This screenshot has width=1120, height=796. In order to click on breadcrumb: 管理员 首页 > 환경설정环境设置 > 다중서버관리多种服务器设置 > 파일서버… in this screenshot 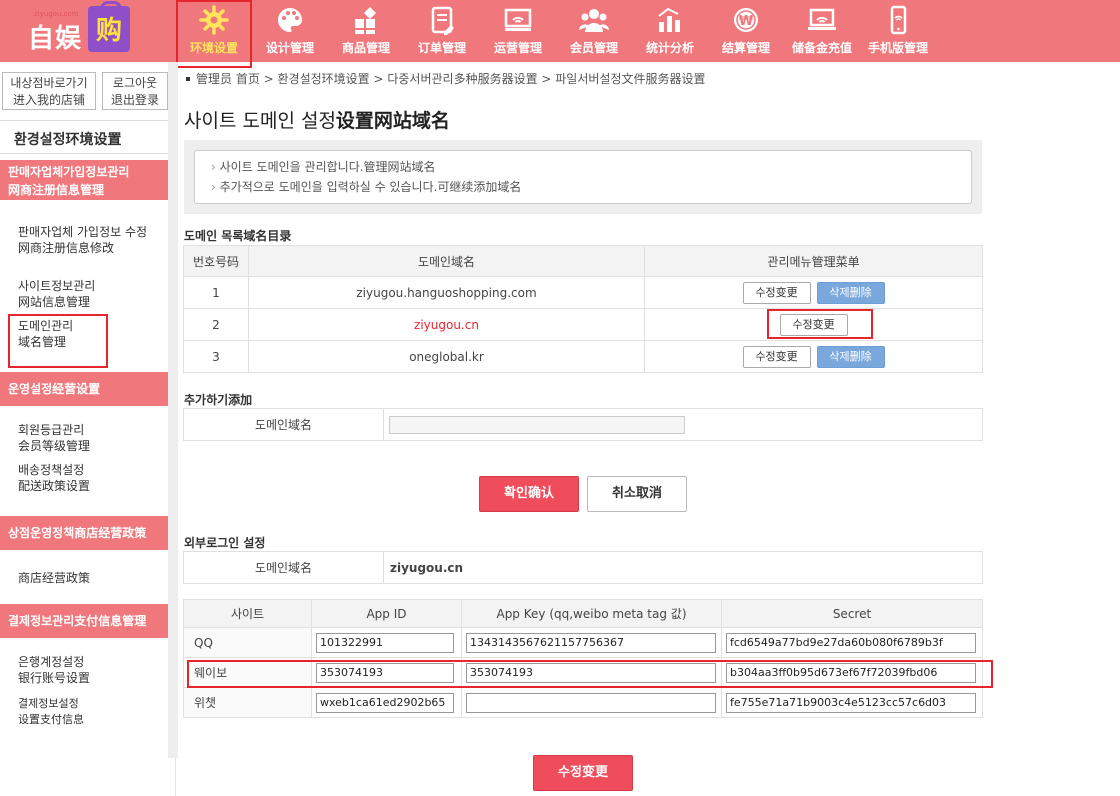, I will do `click(446, 78)`.